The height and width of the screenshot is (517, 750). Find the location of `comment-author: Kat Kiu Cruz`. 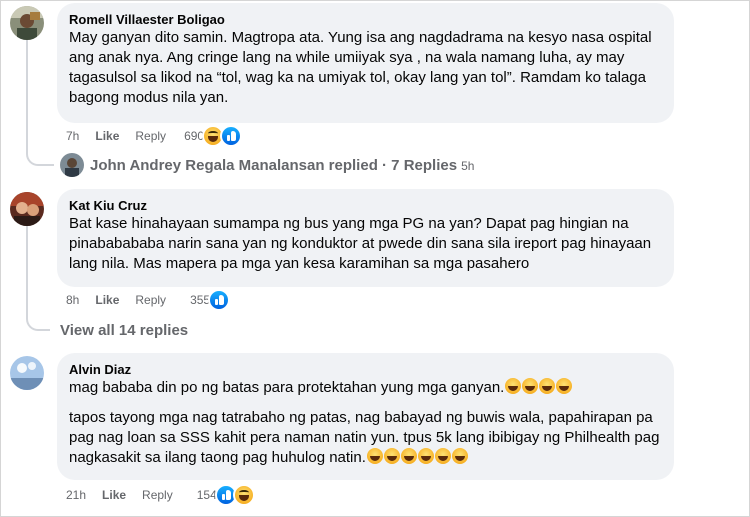

comment-author: Kat Kiu Cruz is located at coordinates (365, 205).